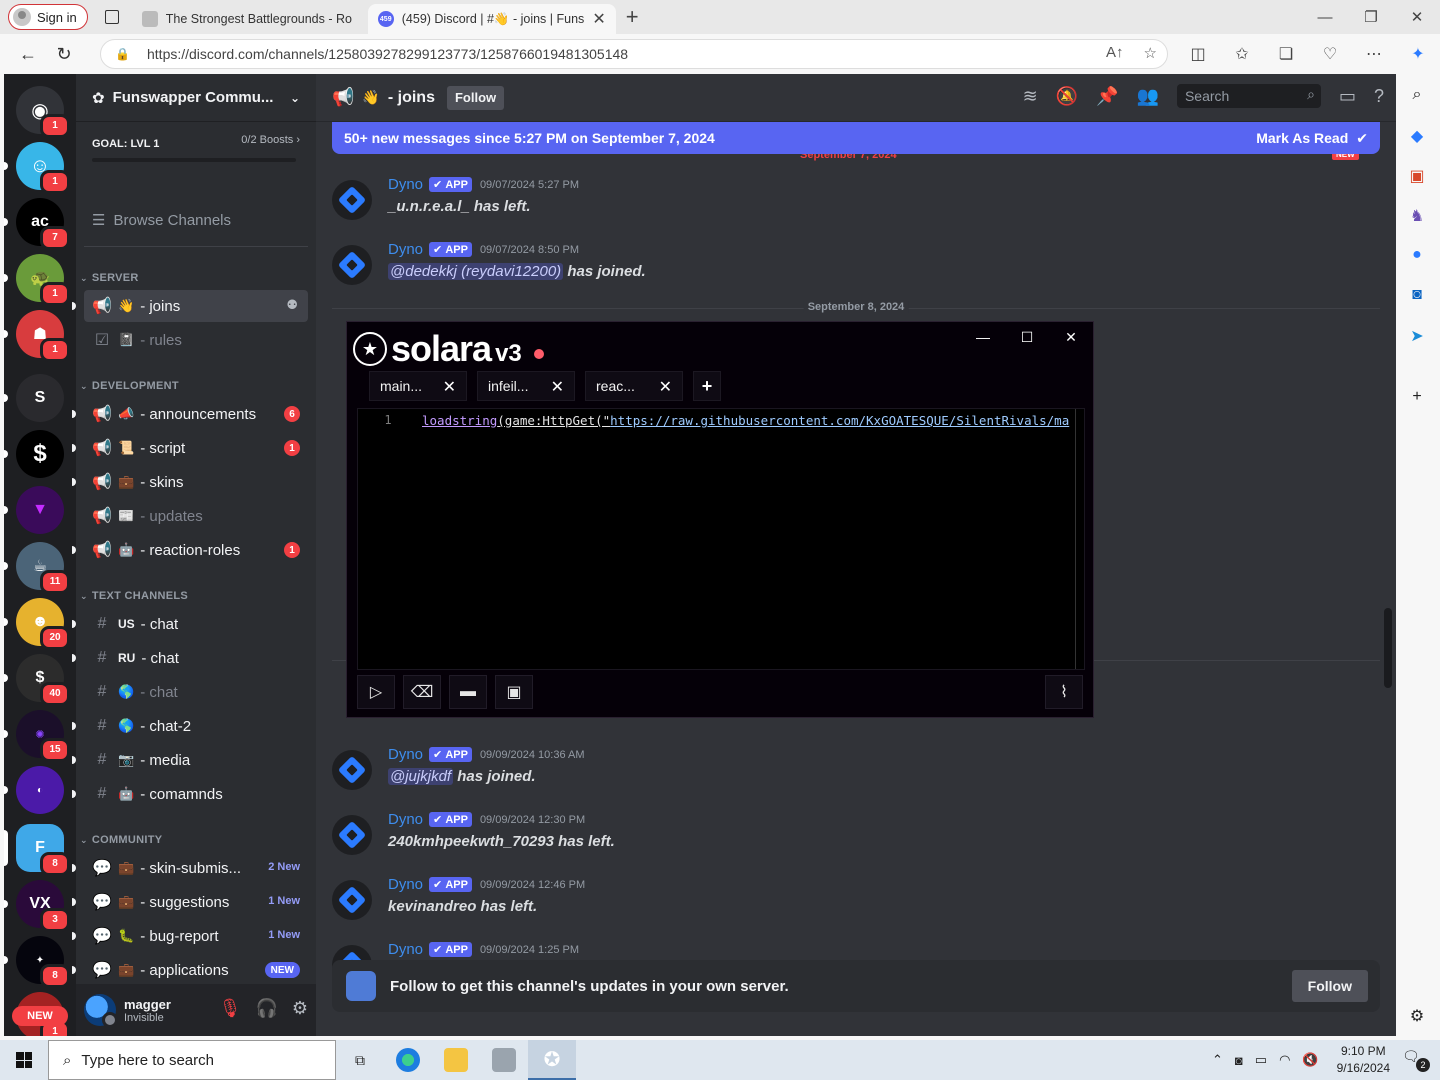 This screenshot has height=1080, width=1440. Describe the element at coordinates (526, 386) in the screenshot. I see `script-tab: infeil... ✕` at that location.